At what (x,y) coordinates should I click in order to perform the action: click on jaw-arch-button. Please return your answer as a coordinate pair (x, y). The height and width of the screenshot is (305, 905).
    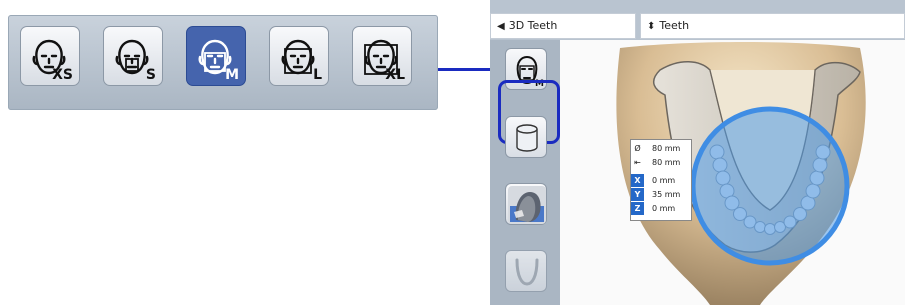
    Looking at the image, I should click on (526, 271).